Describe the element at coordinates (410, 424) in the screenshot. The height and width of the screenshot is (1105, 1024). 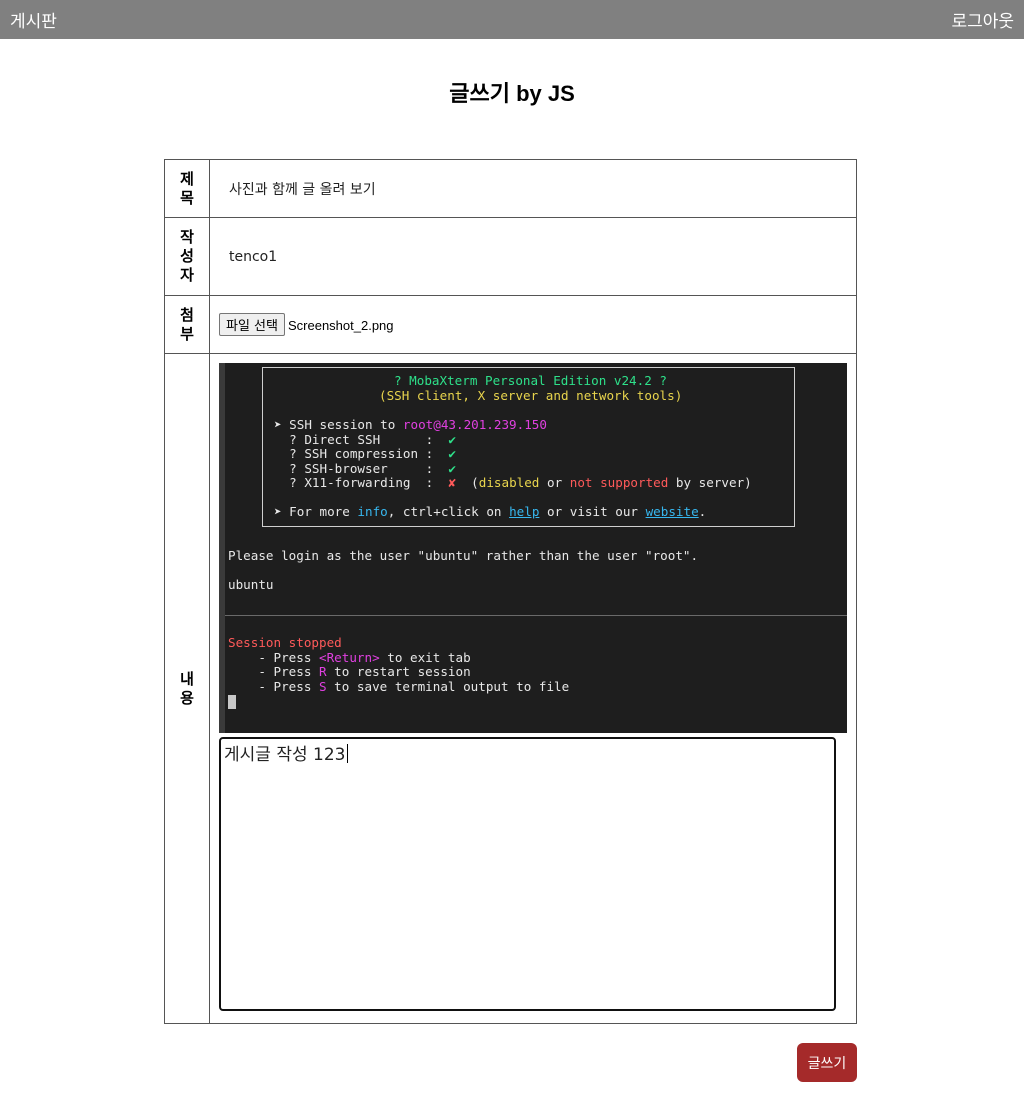
I see `session-line: ➤ SSH session to root@43.201.239.150` at that location.